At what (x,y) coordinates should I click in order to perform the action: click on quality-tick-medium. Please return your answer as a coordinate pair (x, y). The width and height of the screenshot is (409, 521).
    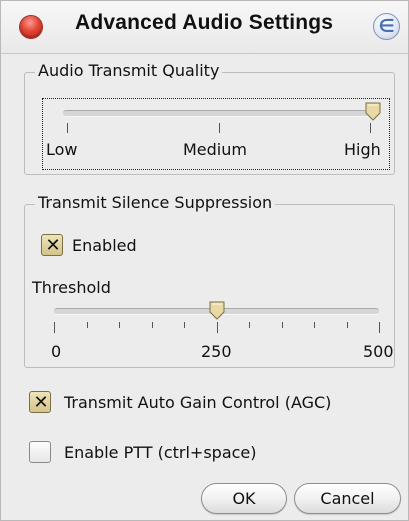
    Looking at the image, I should click on (219, 128).